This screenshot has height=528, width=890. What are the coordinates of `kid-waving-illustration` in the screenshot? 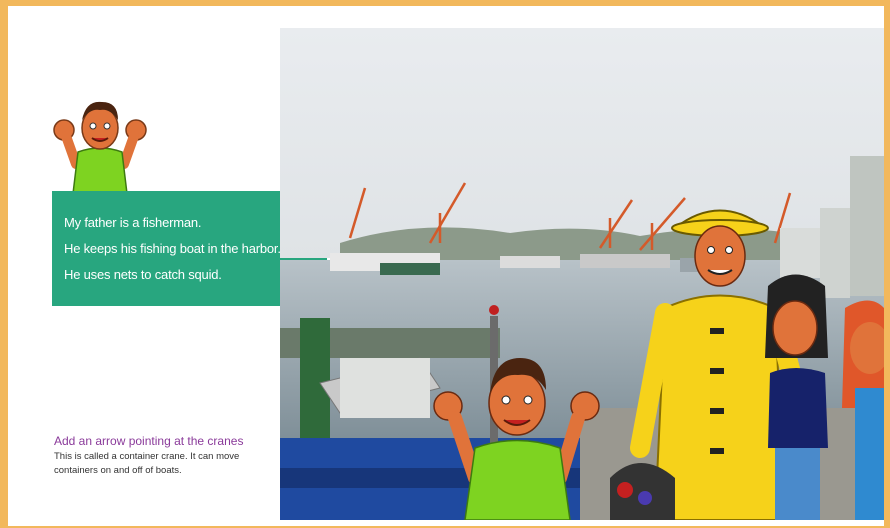 It's located at (100, 151).